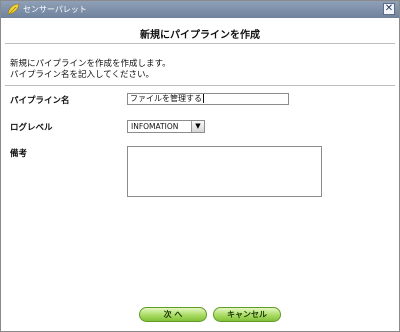 The width and height of the screenshot is (400, 332). Describe the element at coordinates (224, 171) in the screenshot. I see `remarks-textarea` at that location.